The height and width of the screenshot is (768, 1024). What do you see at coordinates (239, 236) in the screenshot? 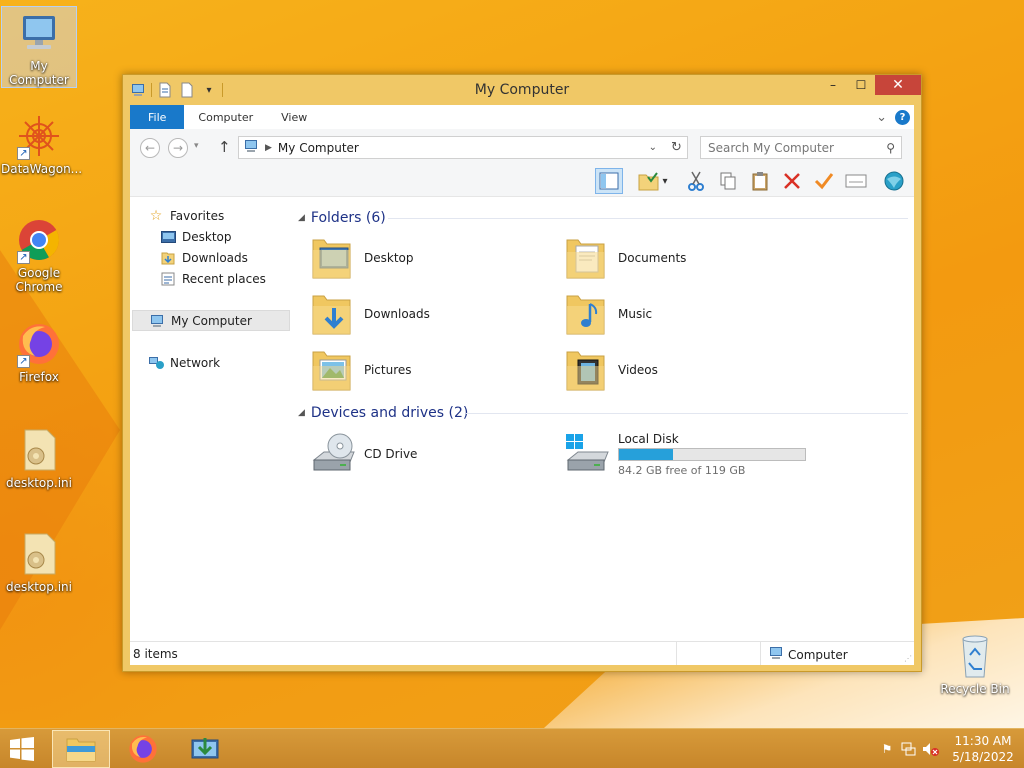
I see `nav-desktop: Desktop` at bounding box center [239, 236].